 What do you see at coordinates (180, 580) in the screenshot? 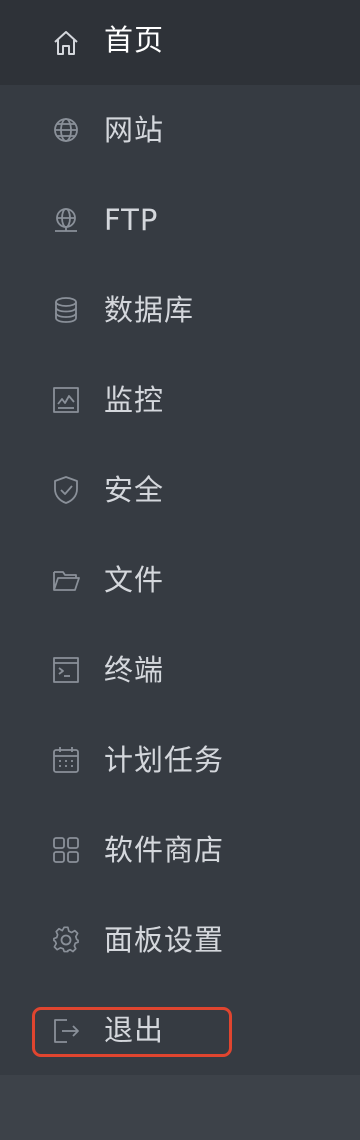
I see `sidebar-item-files: 文件` at bounding box center [180, 580].